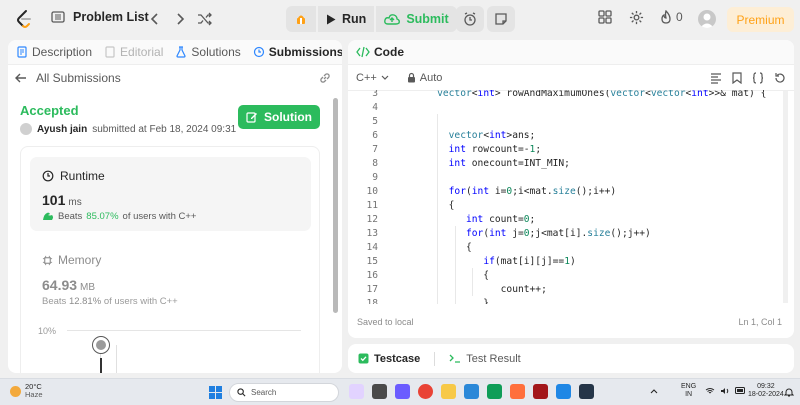 Image resolution: width=800 pixels, height=405 pixels. Describe the element at coordinates (375, 121) in the screenshot. I see `line-number: 5` at that location.